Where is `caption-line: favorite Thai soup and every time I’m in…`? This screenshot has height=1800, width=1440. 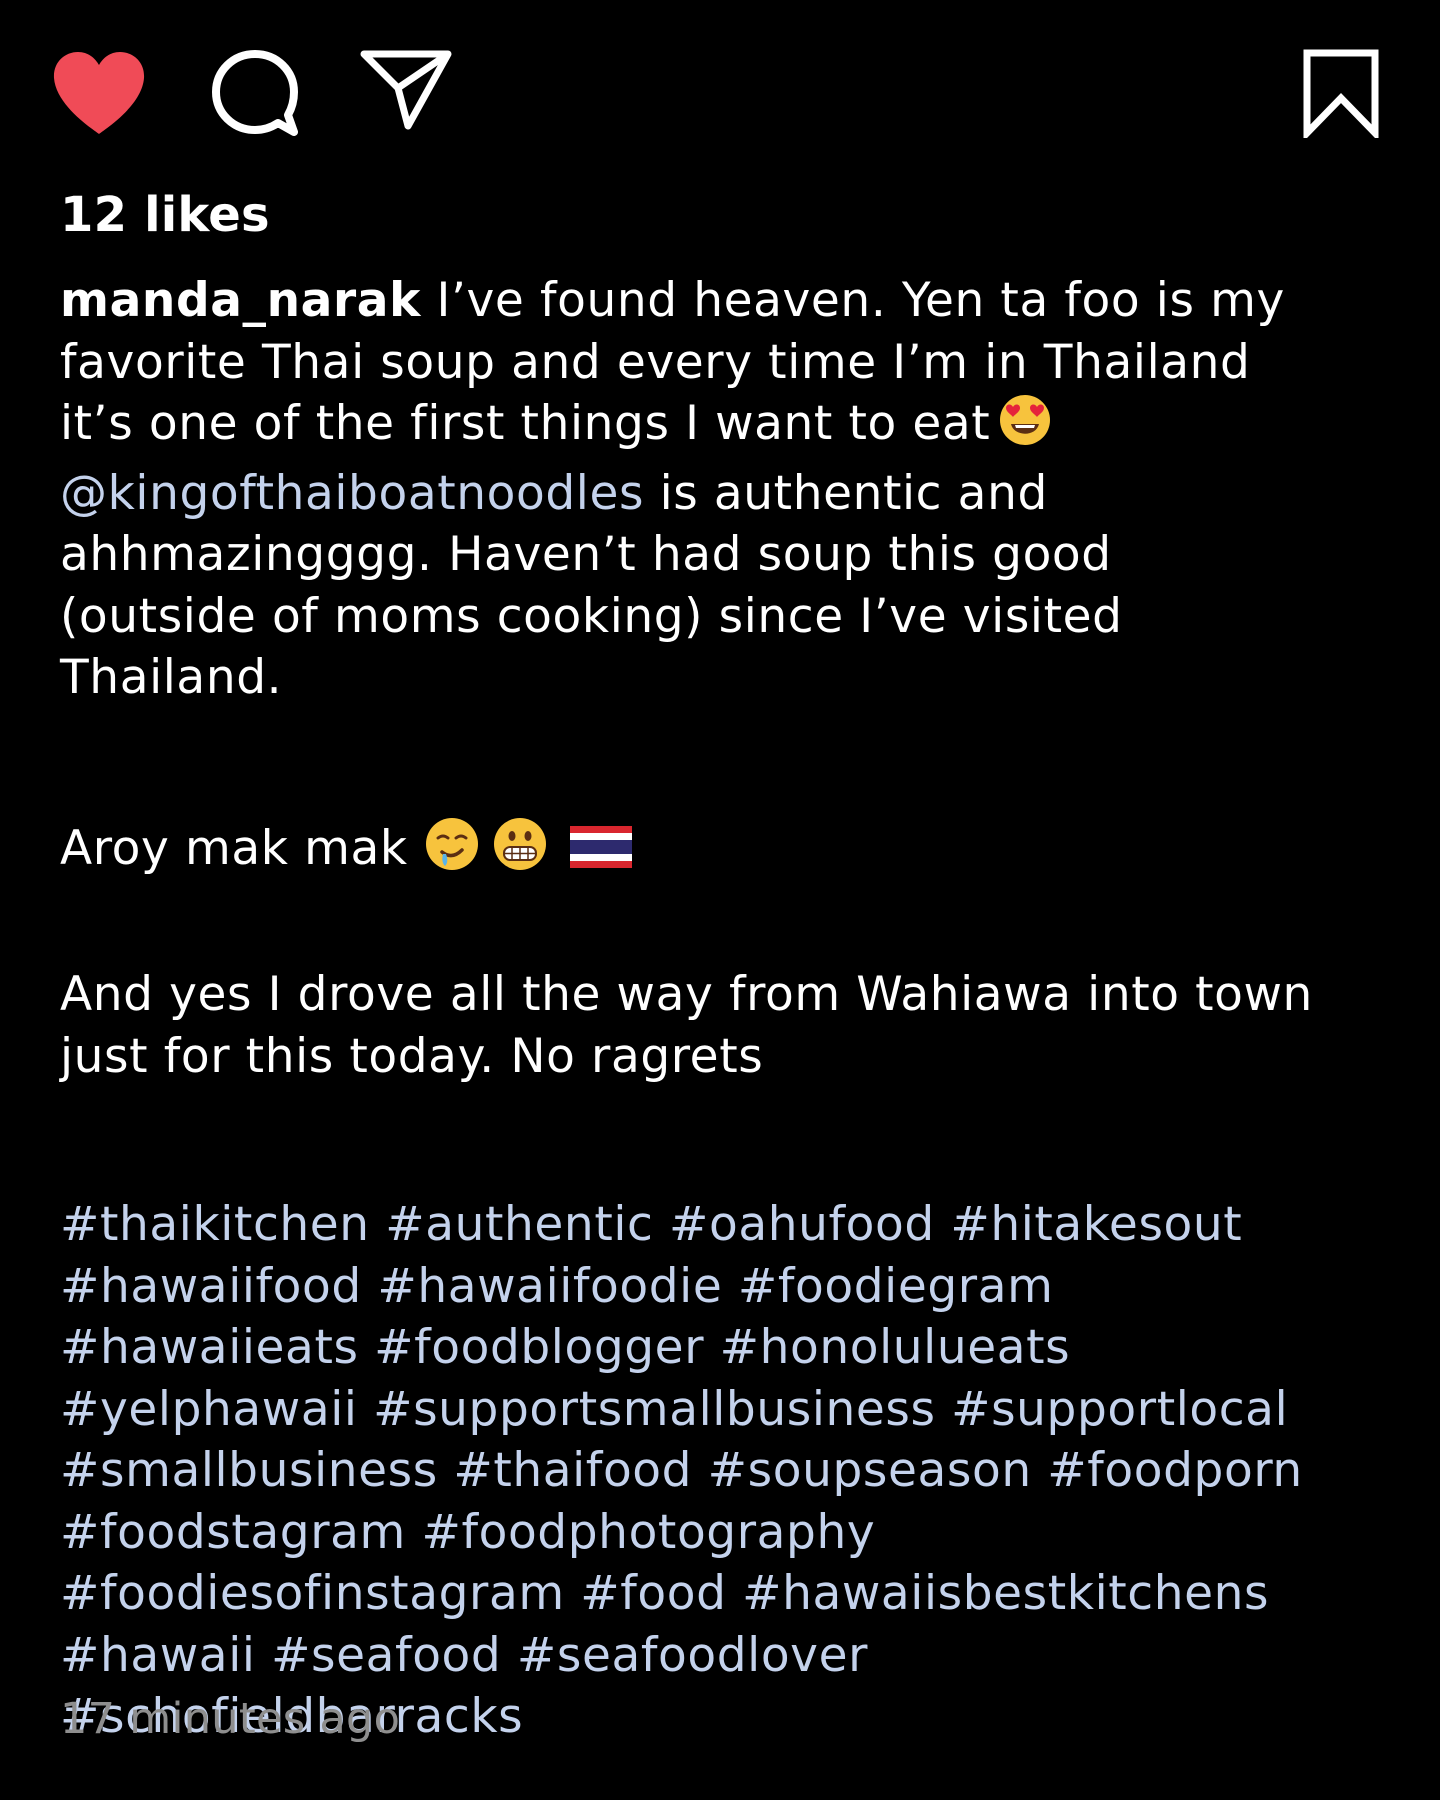
caption-line: favorite Thai soup and every time I’m in… is located at coordinates (655, 362).